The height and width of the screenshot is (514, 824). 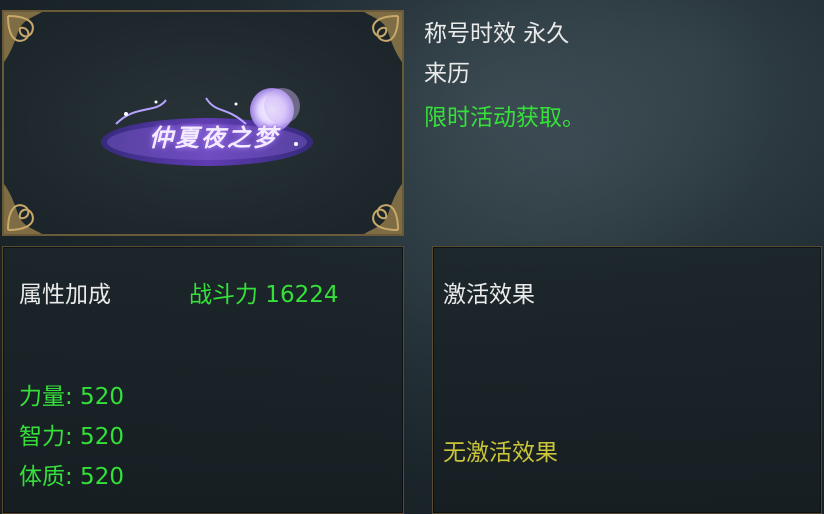 I want to click on effect-title: 激活效果, so click(x=489, y=295).